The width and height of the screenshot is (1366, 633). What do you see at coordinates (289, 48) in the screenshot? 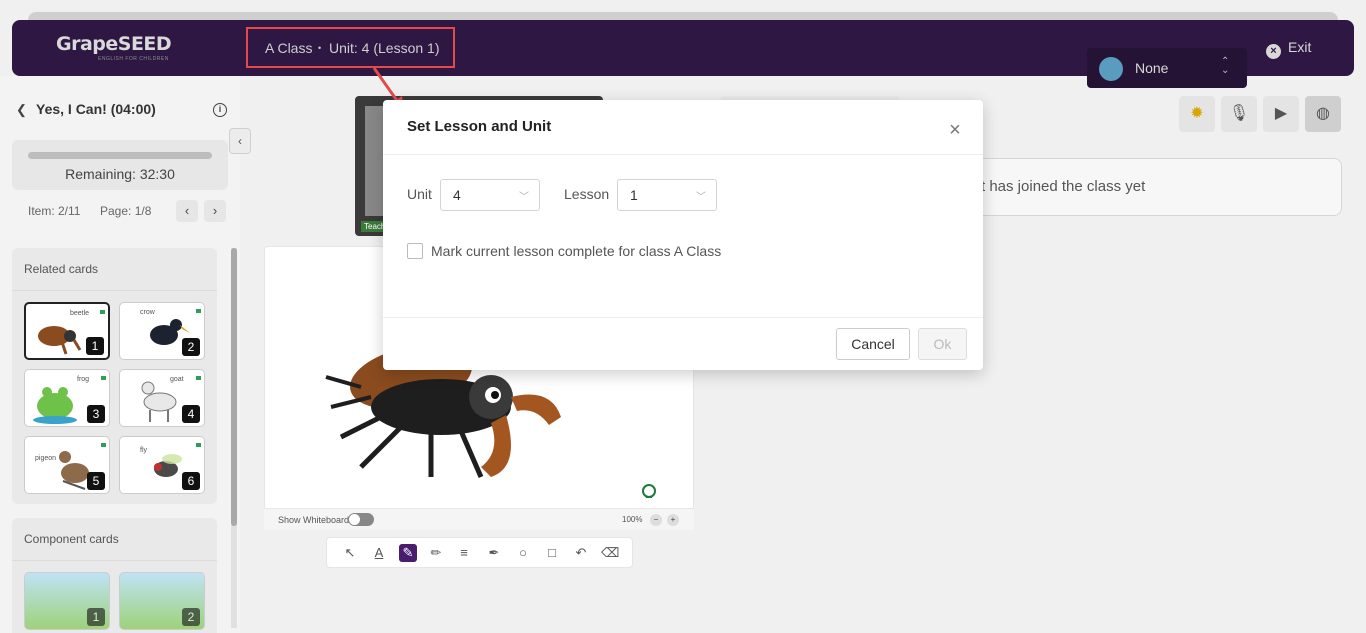
I see `class-name: A Class` at bounding box center [289, 48].